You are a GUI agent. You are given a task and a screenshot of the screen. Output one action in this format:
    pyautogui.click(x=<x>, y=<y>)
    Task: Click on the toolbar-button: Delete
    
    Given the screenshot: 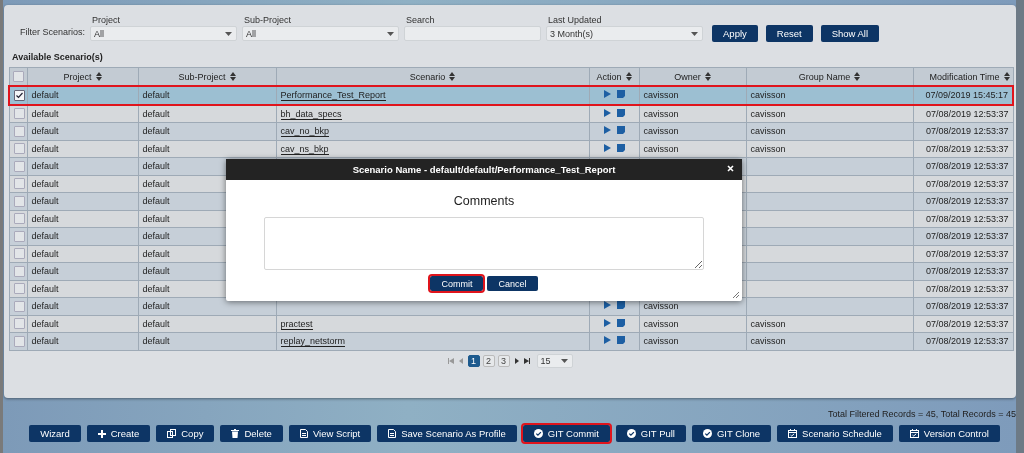 What is the action you would take?
    pyautogui.click(x=251, y=433)
    